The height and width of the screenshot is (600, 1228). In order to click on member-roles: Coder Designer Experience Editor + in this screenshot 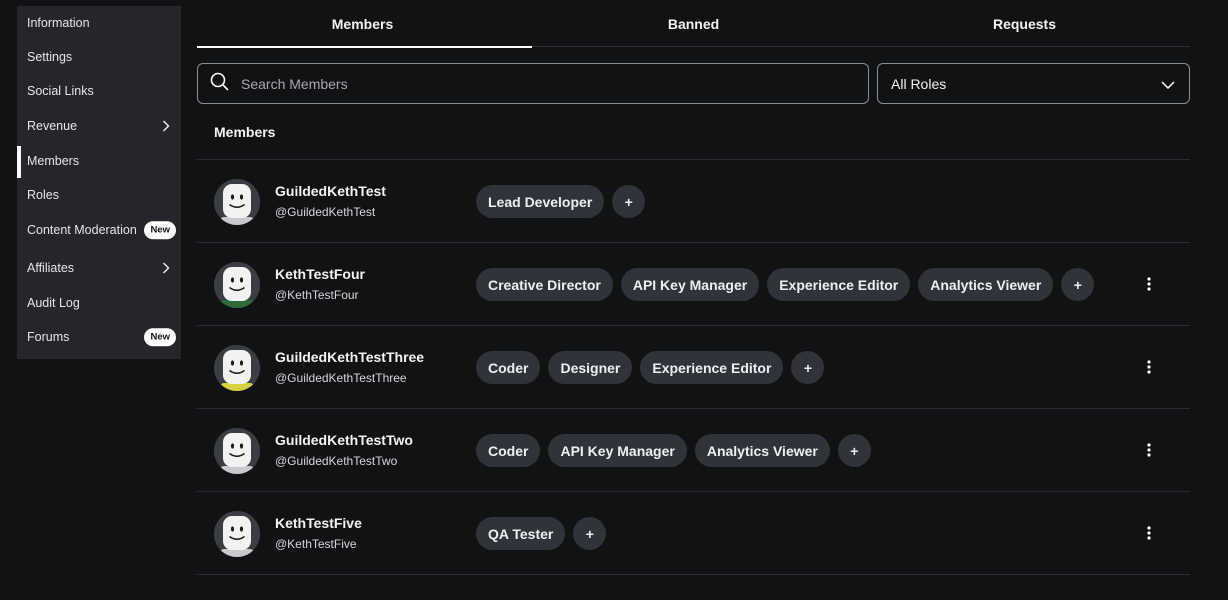, I will do `click(650, 367)`.